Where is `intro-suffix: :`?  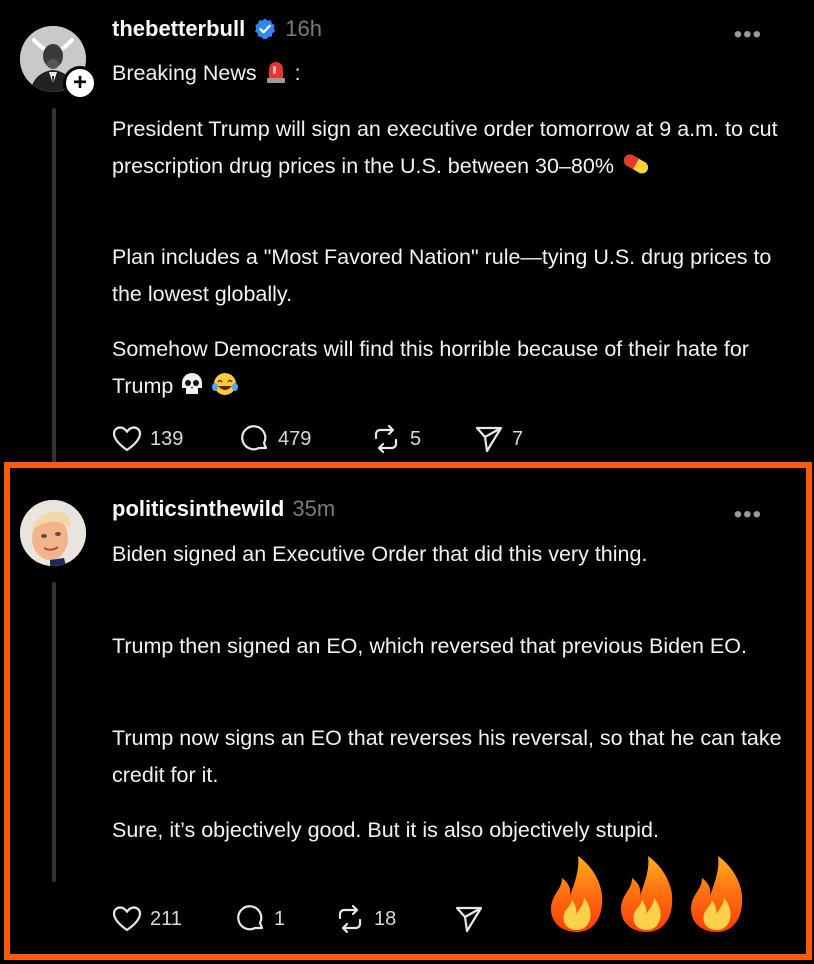 intro-suffix: : is located at coordinates (297, 73).